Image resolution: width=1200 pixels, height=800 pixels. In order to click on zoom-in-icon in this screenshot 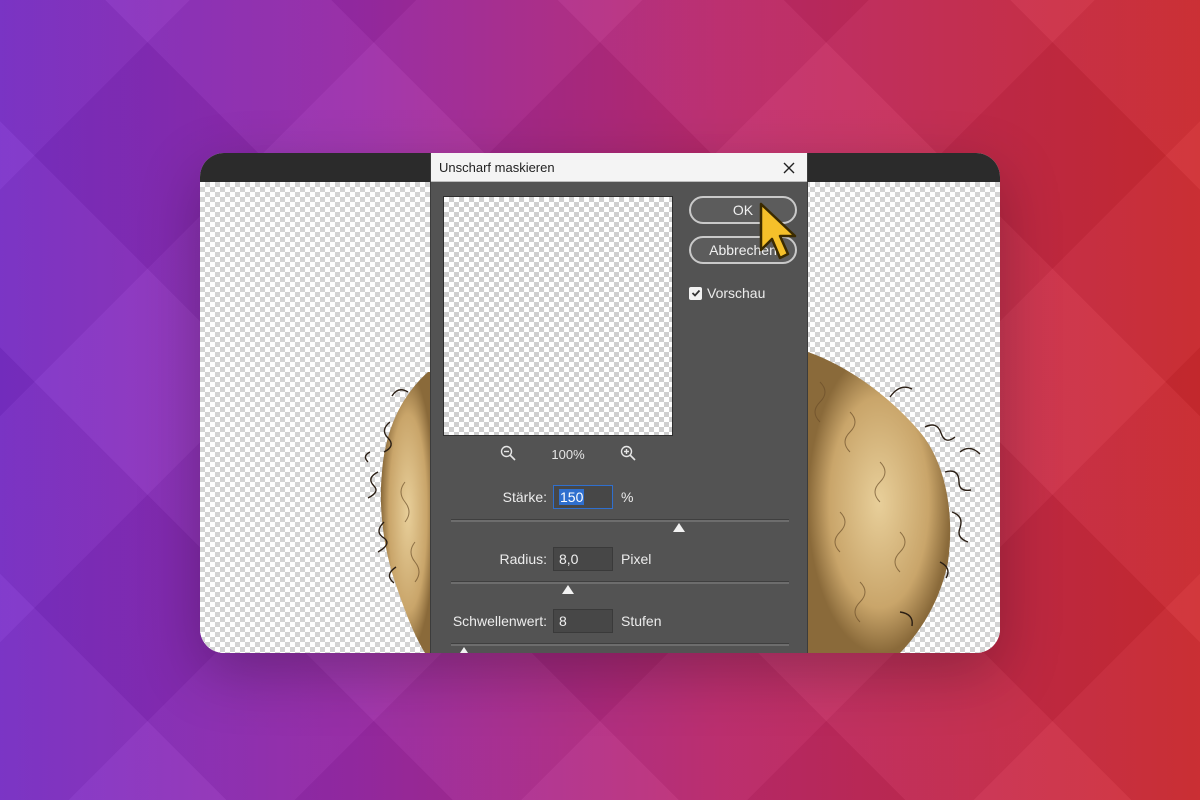, I will do `click(628, 453)`.